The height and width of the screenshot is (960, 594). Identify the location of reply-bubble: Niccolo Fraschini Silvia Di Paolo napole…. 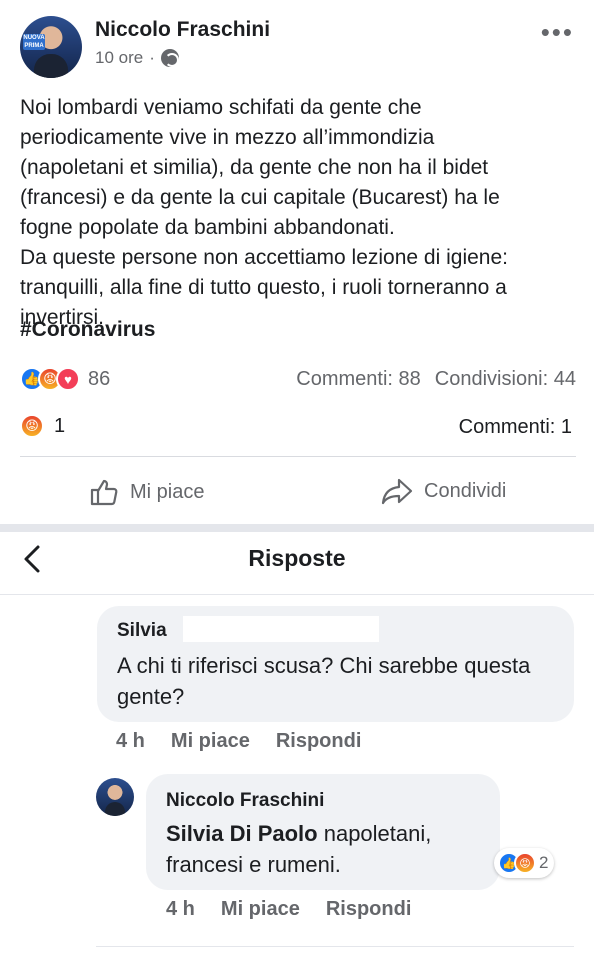
(323, 832).